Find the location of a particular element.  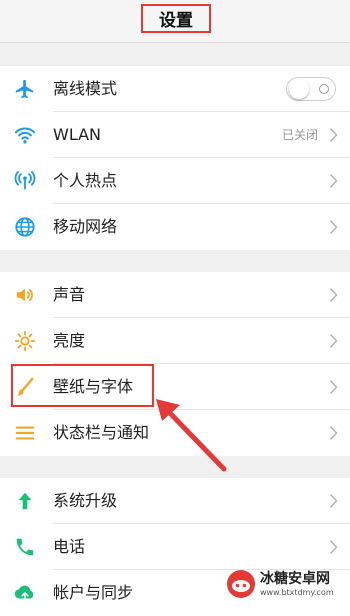

toggle-off-indicator is located at coordinates (324, 89).